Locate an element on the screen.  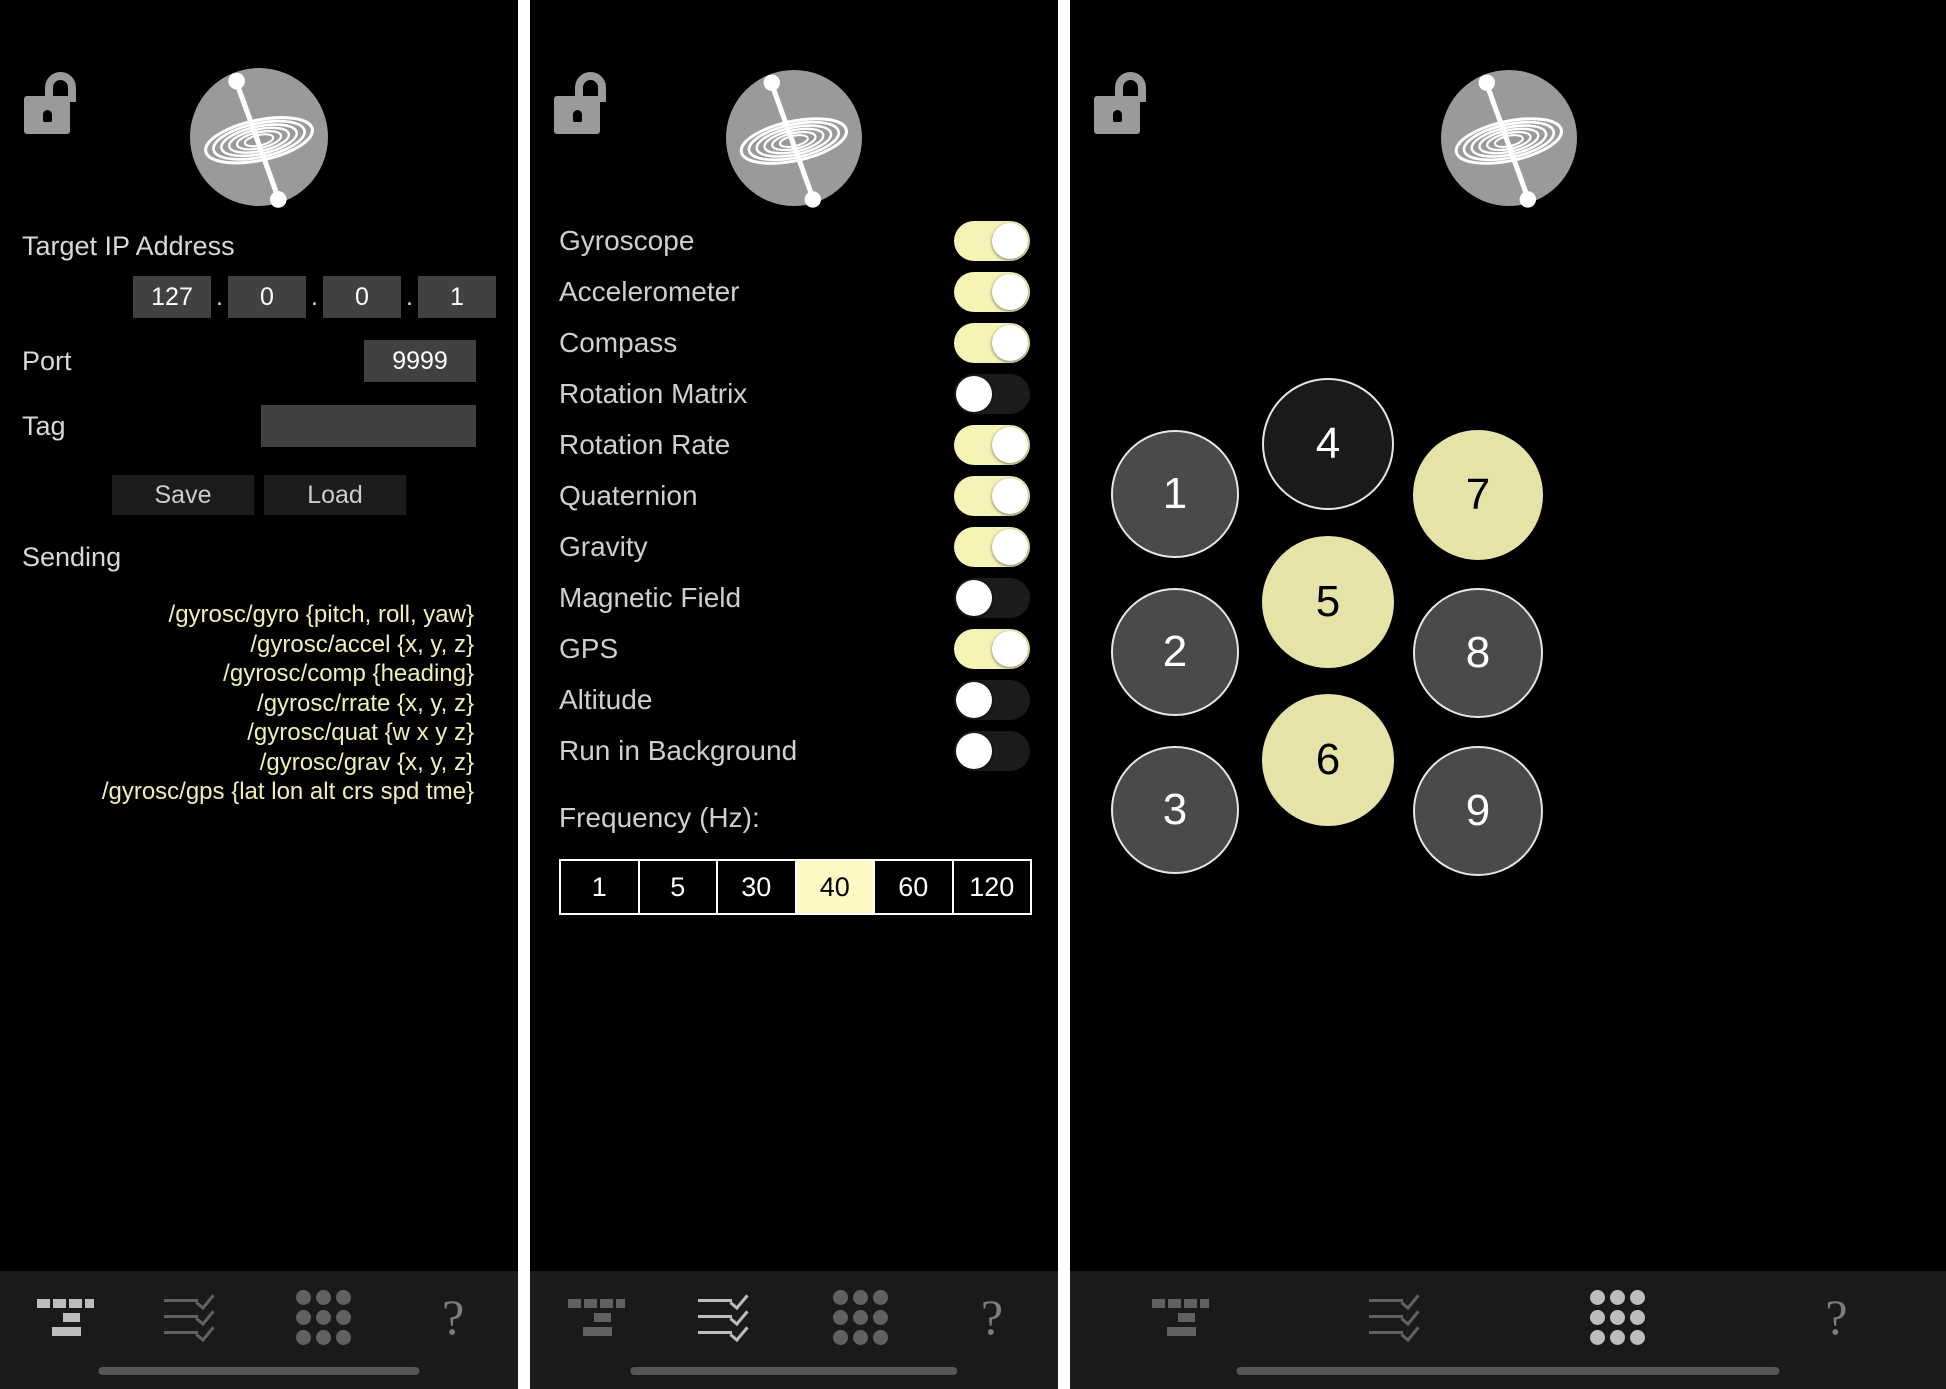
pad-button-3: 3 is located at coordinates (1175, 810).